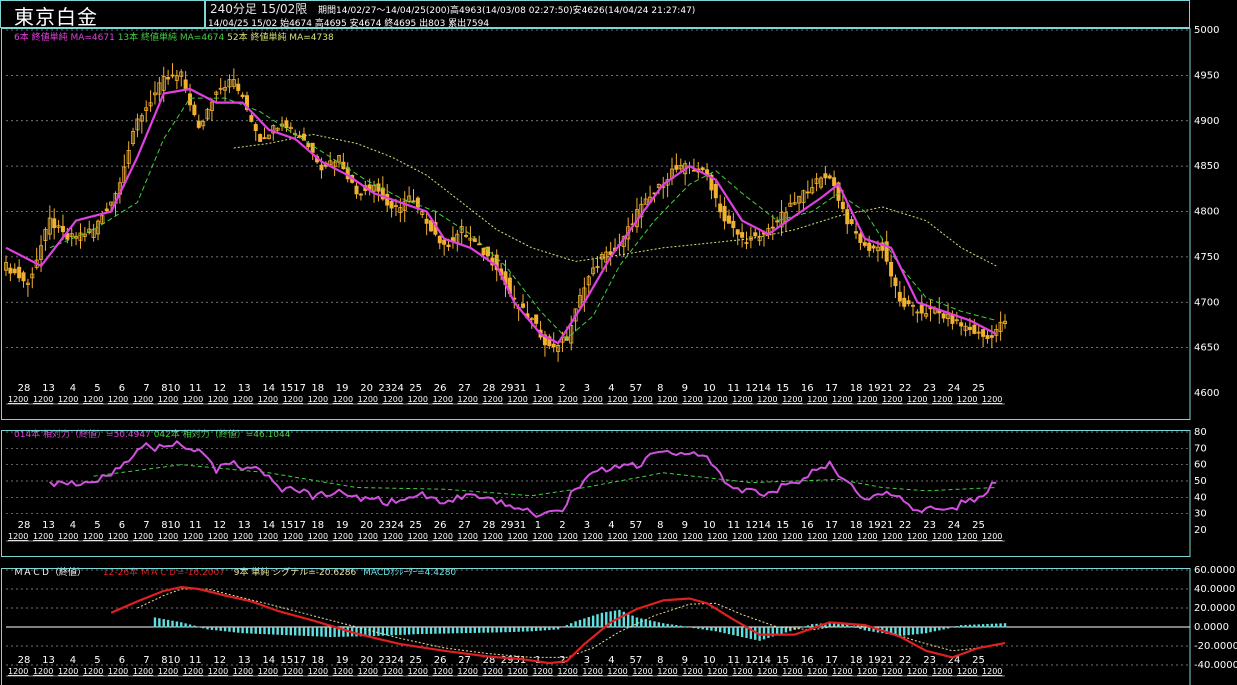 The height and width of the screenshot is (685, 1237). Describe the element at coordinates (758, 525) in the screenshot. I see `date-label: 1214` at that location.